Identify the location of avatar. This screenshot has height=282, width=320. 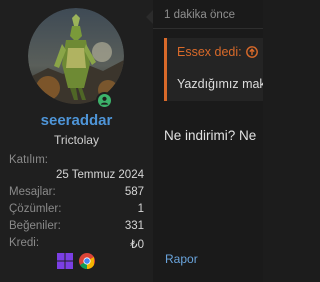
(76, 56).